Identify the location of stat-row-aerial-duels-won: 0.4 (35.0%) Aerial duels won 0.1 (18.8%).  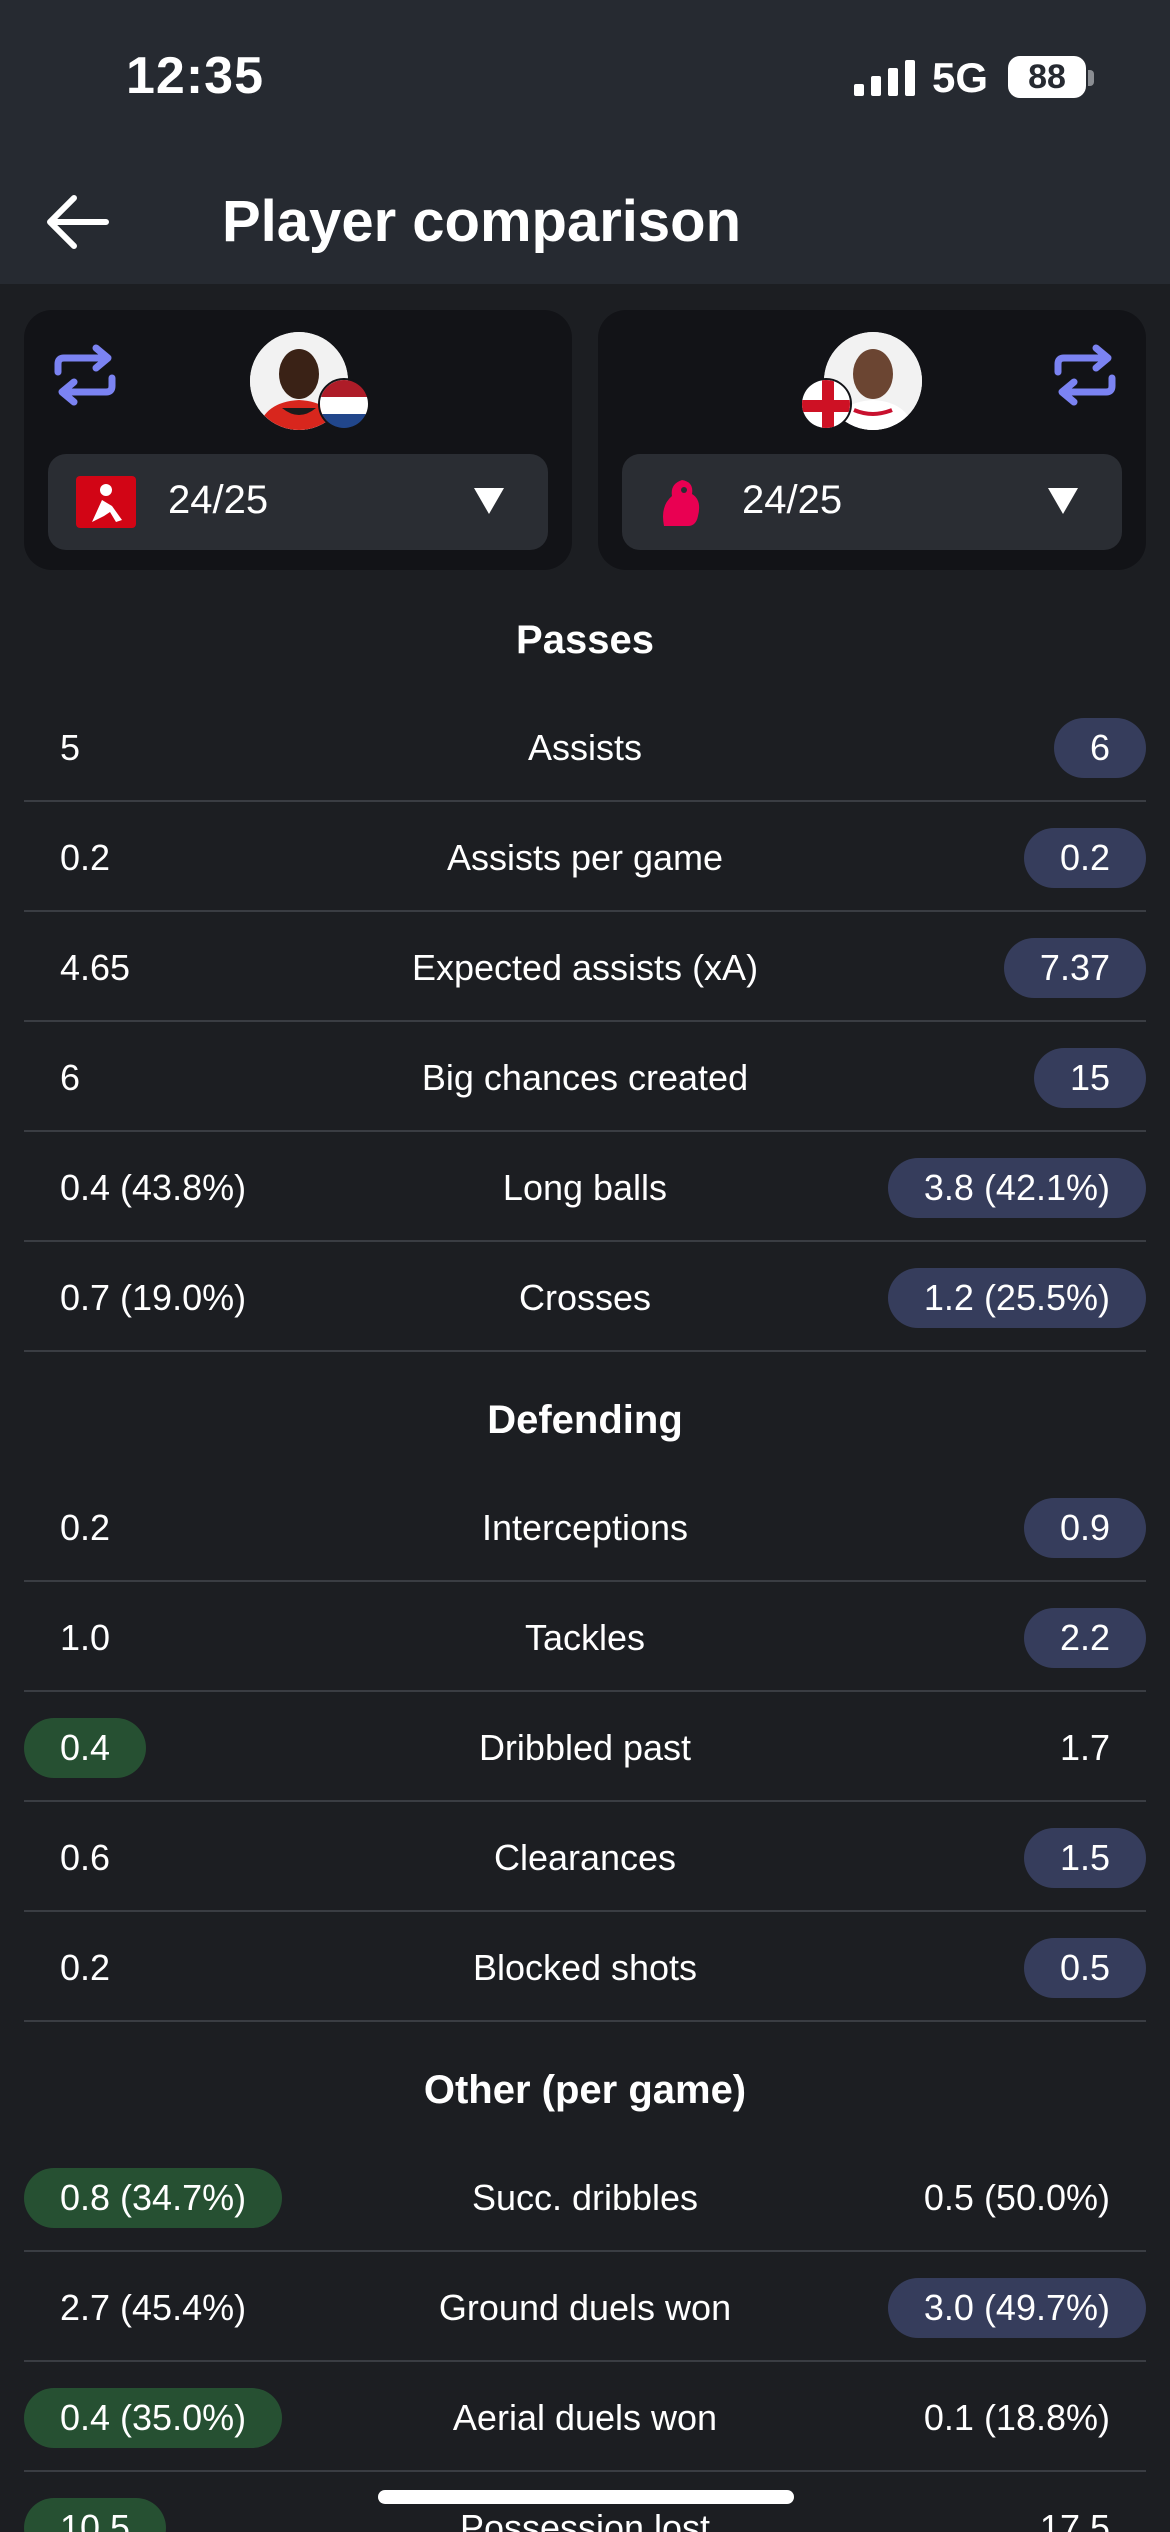
(585, 2417).